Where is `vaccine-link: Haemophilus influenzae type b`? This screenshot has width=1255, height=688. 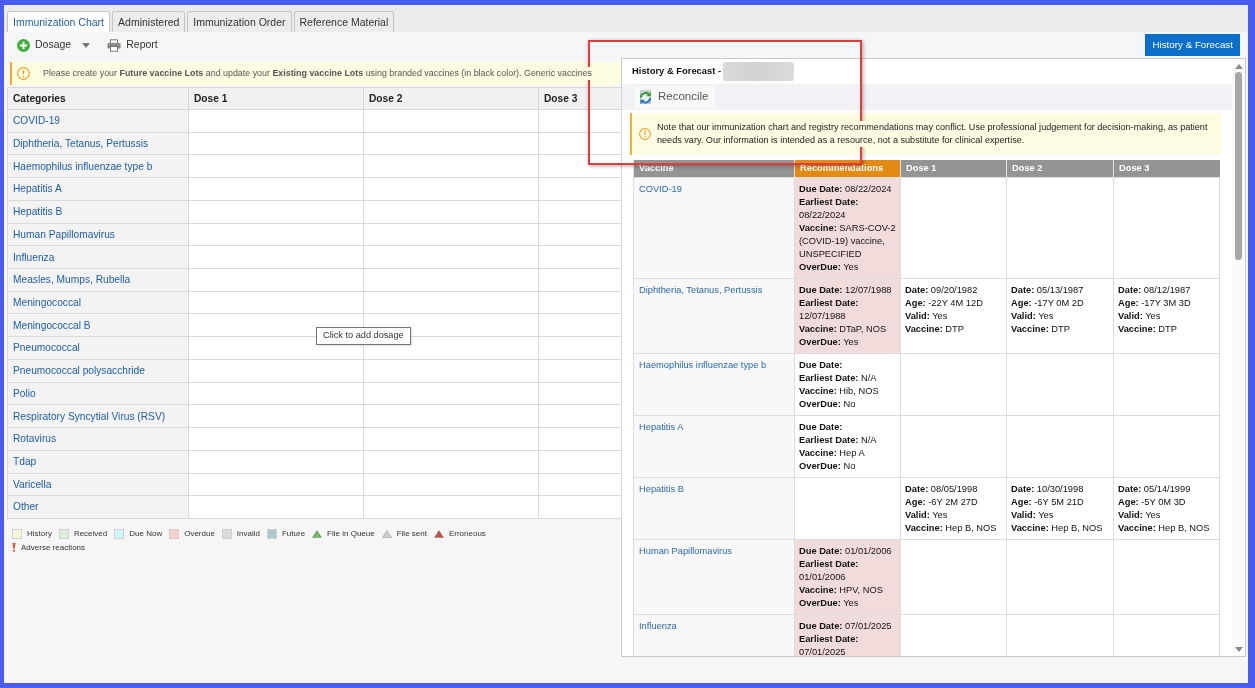
vaccine-link: Haemophilus influenzae type b is located at coordinates (703, 364).